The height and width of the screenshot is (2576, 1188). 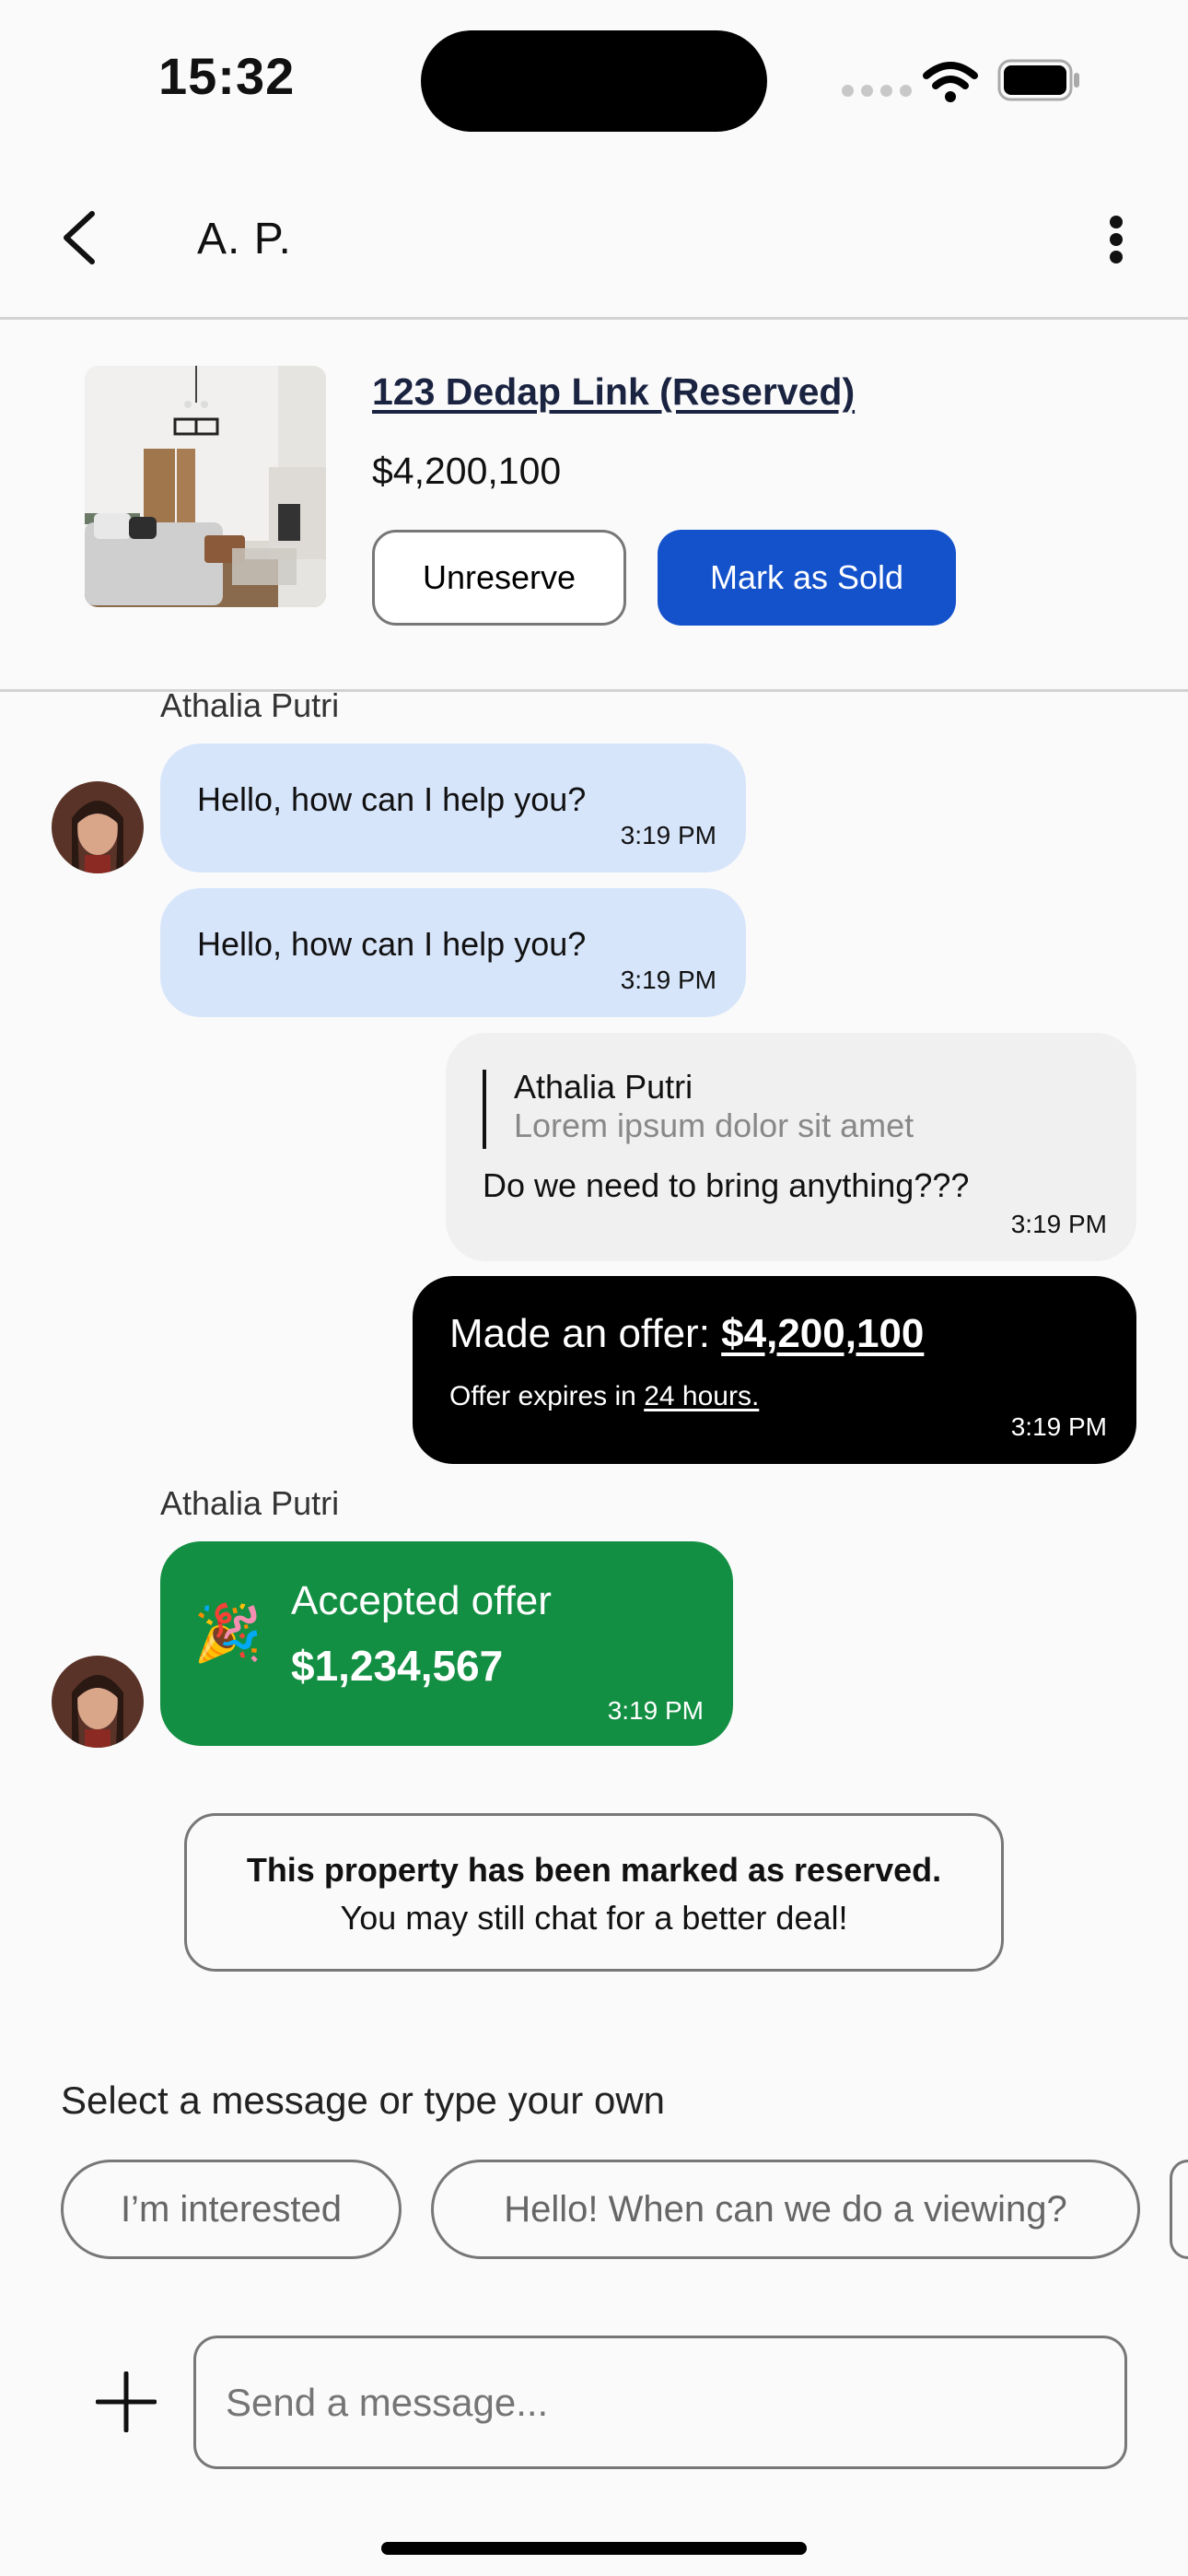 What do you see at coordinates (485, 1109) in the screenshot?
I see `quote-bar` at bounding box center [485, 1109].